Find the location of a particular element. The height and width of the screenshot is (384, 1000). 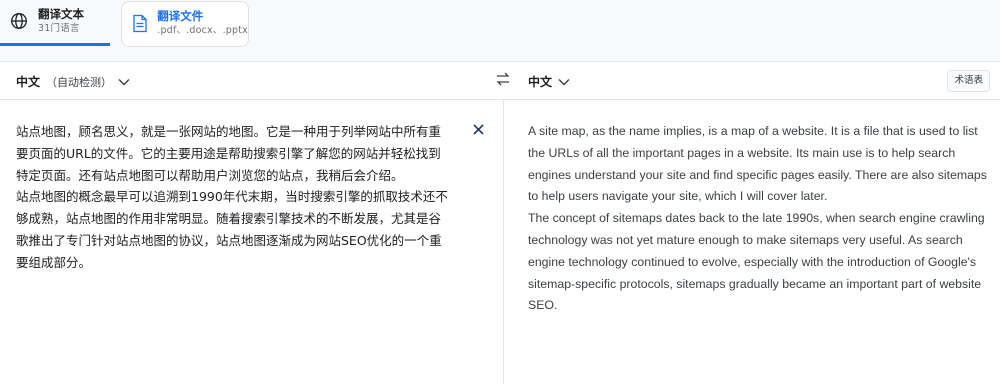

clear-text-button is located at coordinates (478, 129).